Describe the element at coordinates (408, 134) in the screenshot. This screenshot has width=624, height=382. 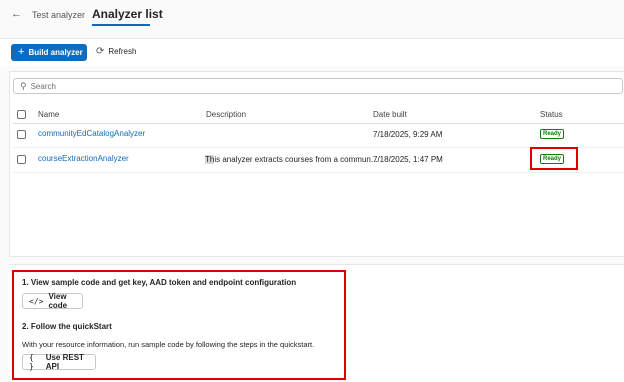
I see `date-built: 7/18/2025, 9:29 AM` at that location.